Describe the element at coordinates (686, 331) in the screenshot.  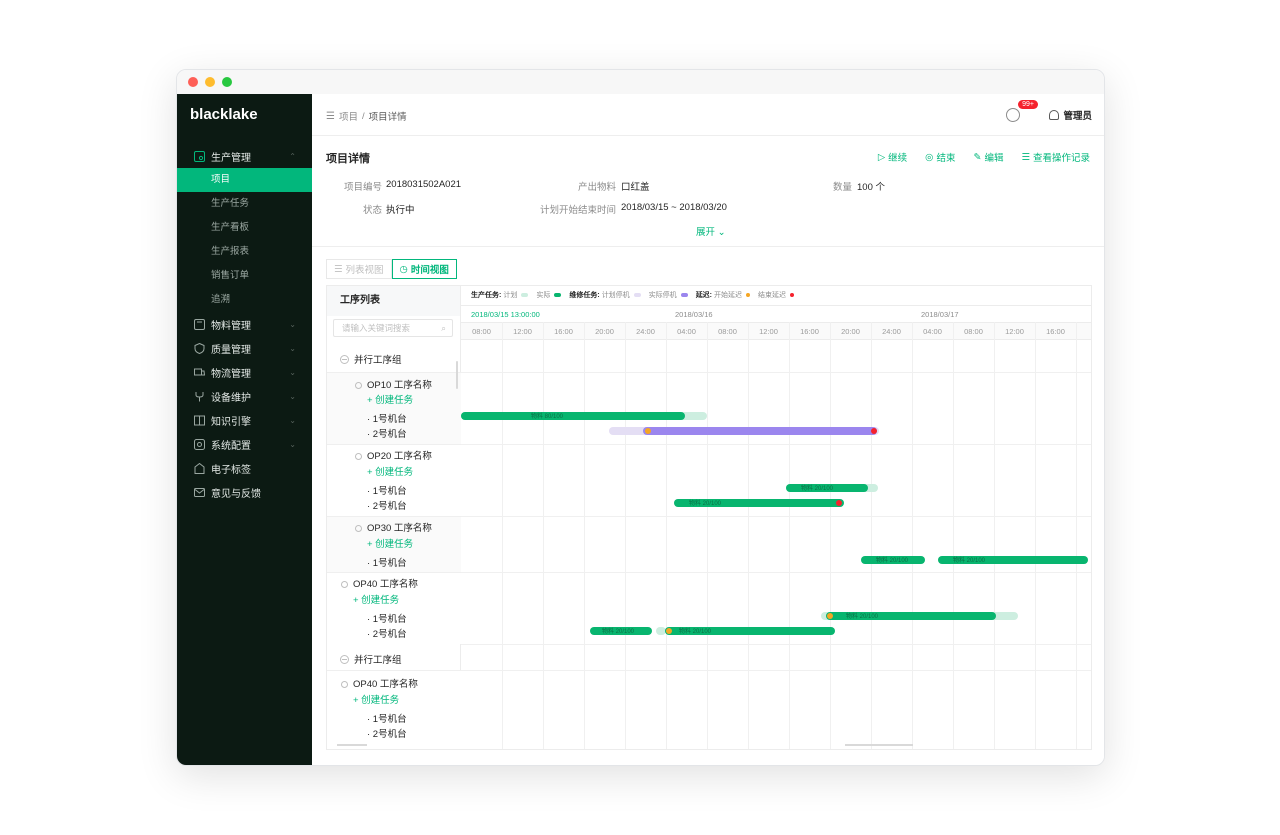
I see `time-tick: 04:00` at that location.